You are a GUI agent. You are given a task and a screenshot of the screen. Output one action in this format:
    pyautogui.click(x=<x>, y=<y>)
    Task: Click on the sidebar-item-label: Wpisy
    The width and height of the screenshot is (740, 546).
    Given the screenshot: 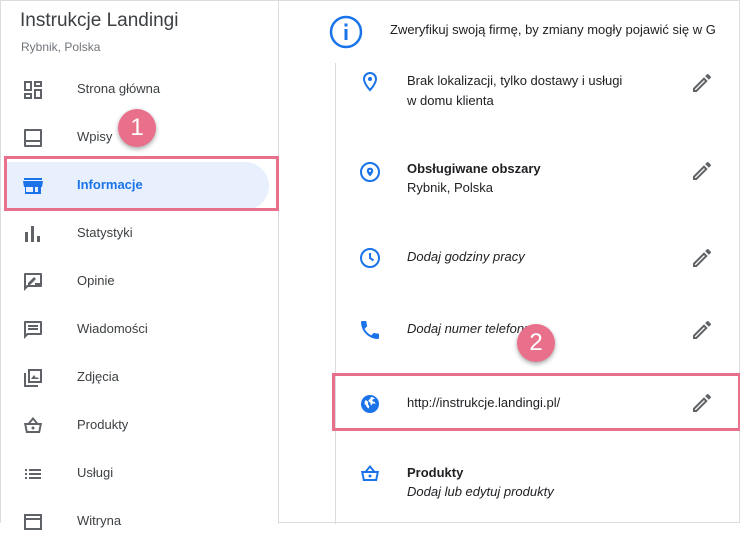 What is the action you would take?
    pyautogui.click(x=95, y=136)
    